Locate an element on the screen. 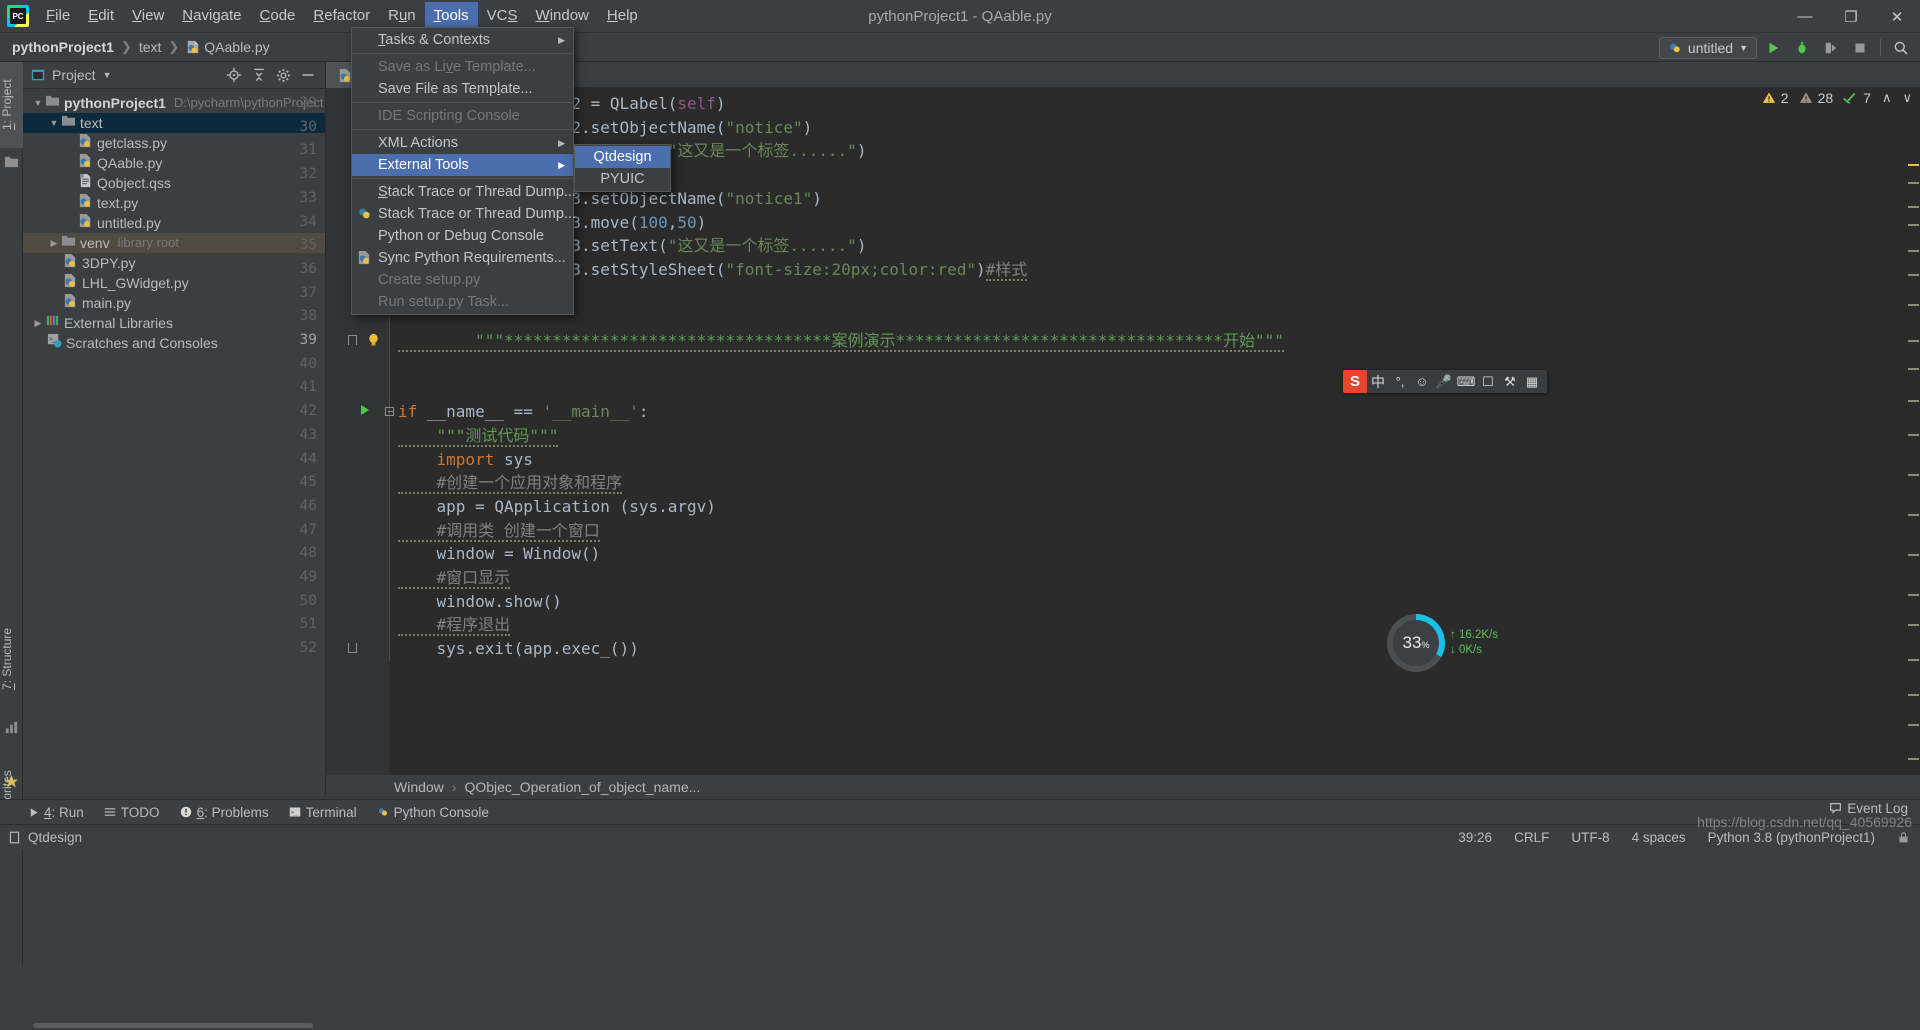 Image resolution: width=1920 pixels, height=1030 pixels. emoji-icon: ☺ is located at coordinates (1422, 381).